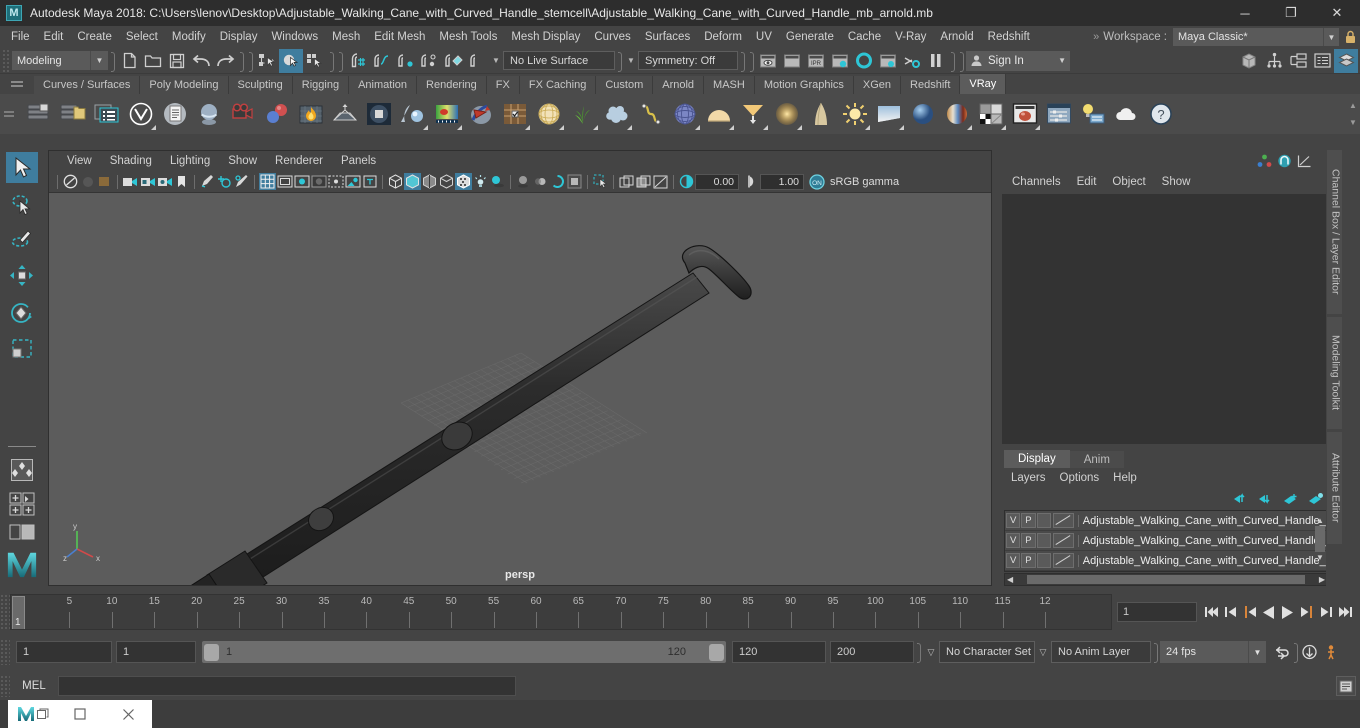 The height and width of the screenshot is (728, 1360). I want to click on hypershade-button, so click(864, 61).